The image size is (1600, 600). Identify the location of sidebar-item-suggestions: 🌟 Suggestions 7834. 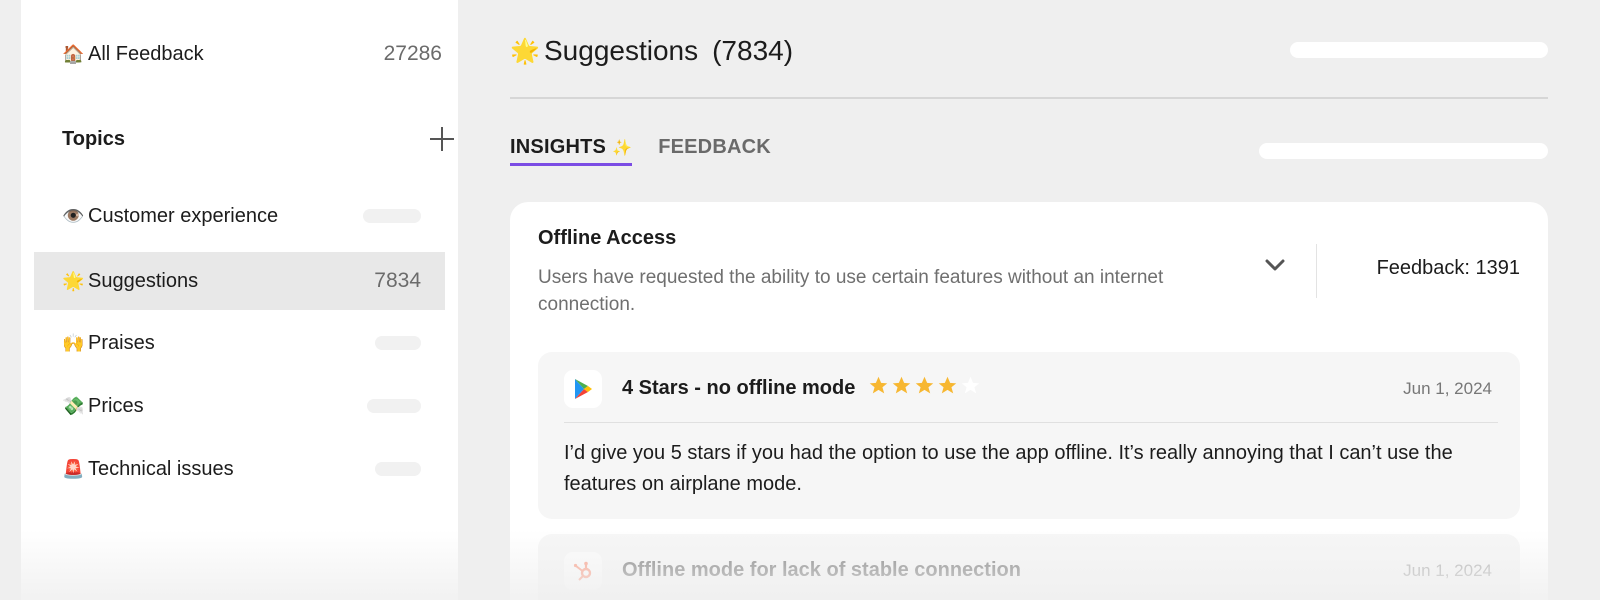
(239, 281).